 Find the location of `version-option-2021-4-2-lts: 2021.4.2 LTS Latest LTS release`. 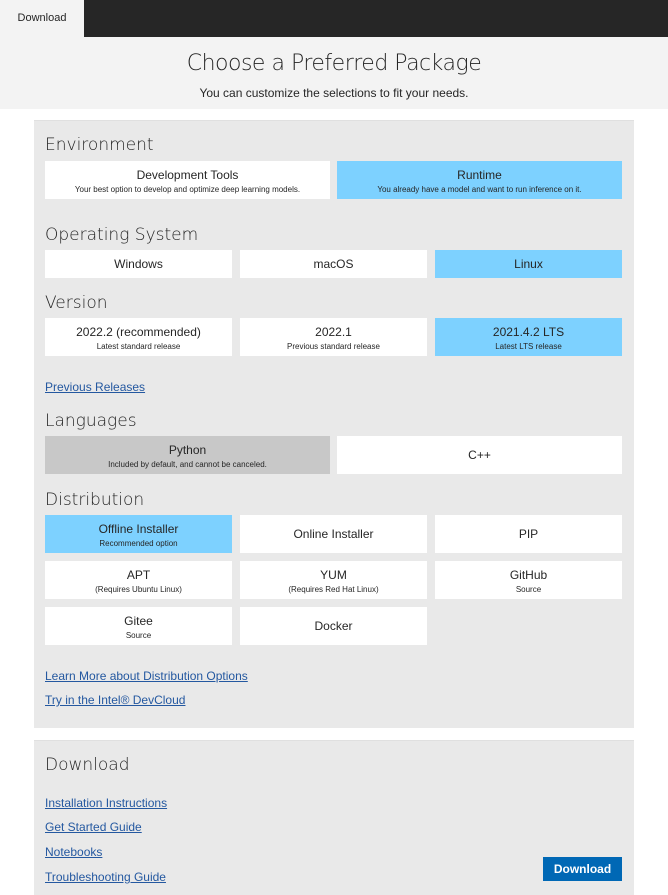

version-option-2021-4-2-lts: 2021.4.2 LTS Latest LTS release is located at coordinates (528, 337).